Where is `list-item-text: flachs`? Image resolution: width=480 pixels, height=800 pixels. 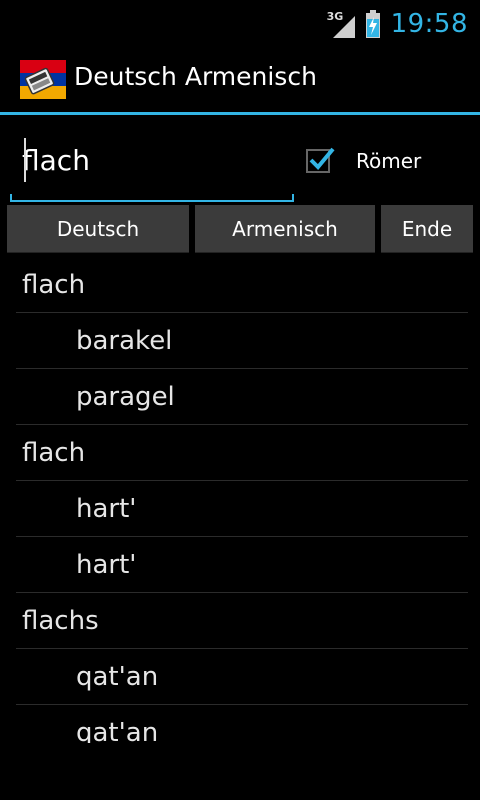
list-item-text: flachs is located at coordinates (60, 620).